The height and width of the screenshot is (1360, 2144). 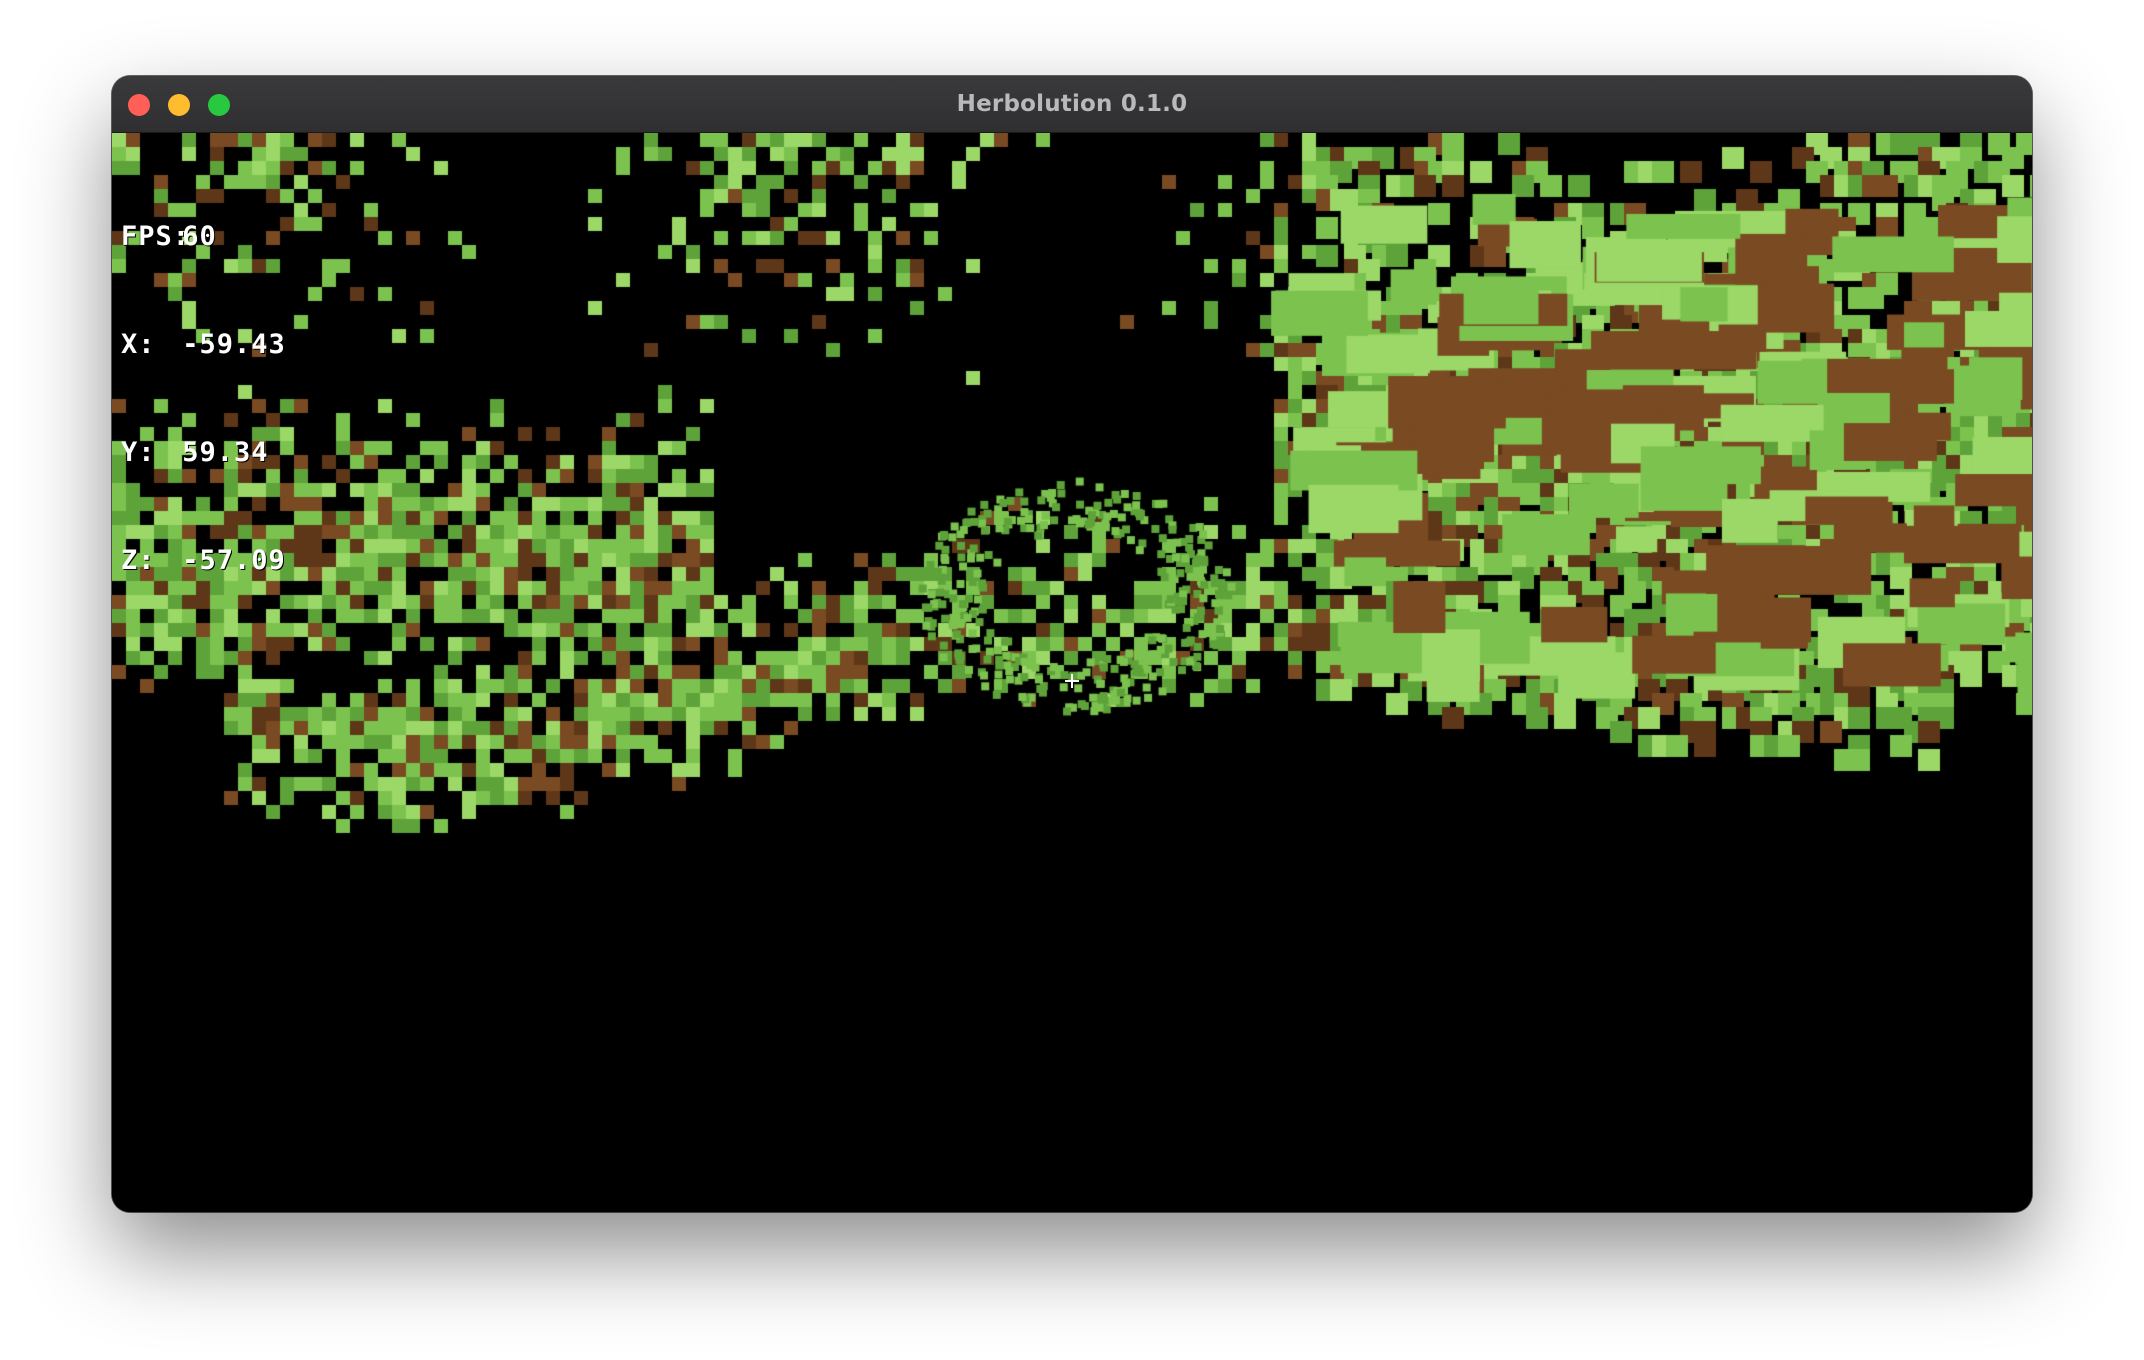 I want to click on z-value: -57.09, so click(x=234, y=560).